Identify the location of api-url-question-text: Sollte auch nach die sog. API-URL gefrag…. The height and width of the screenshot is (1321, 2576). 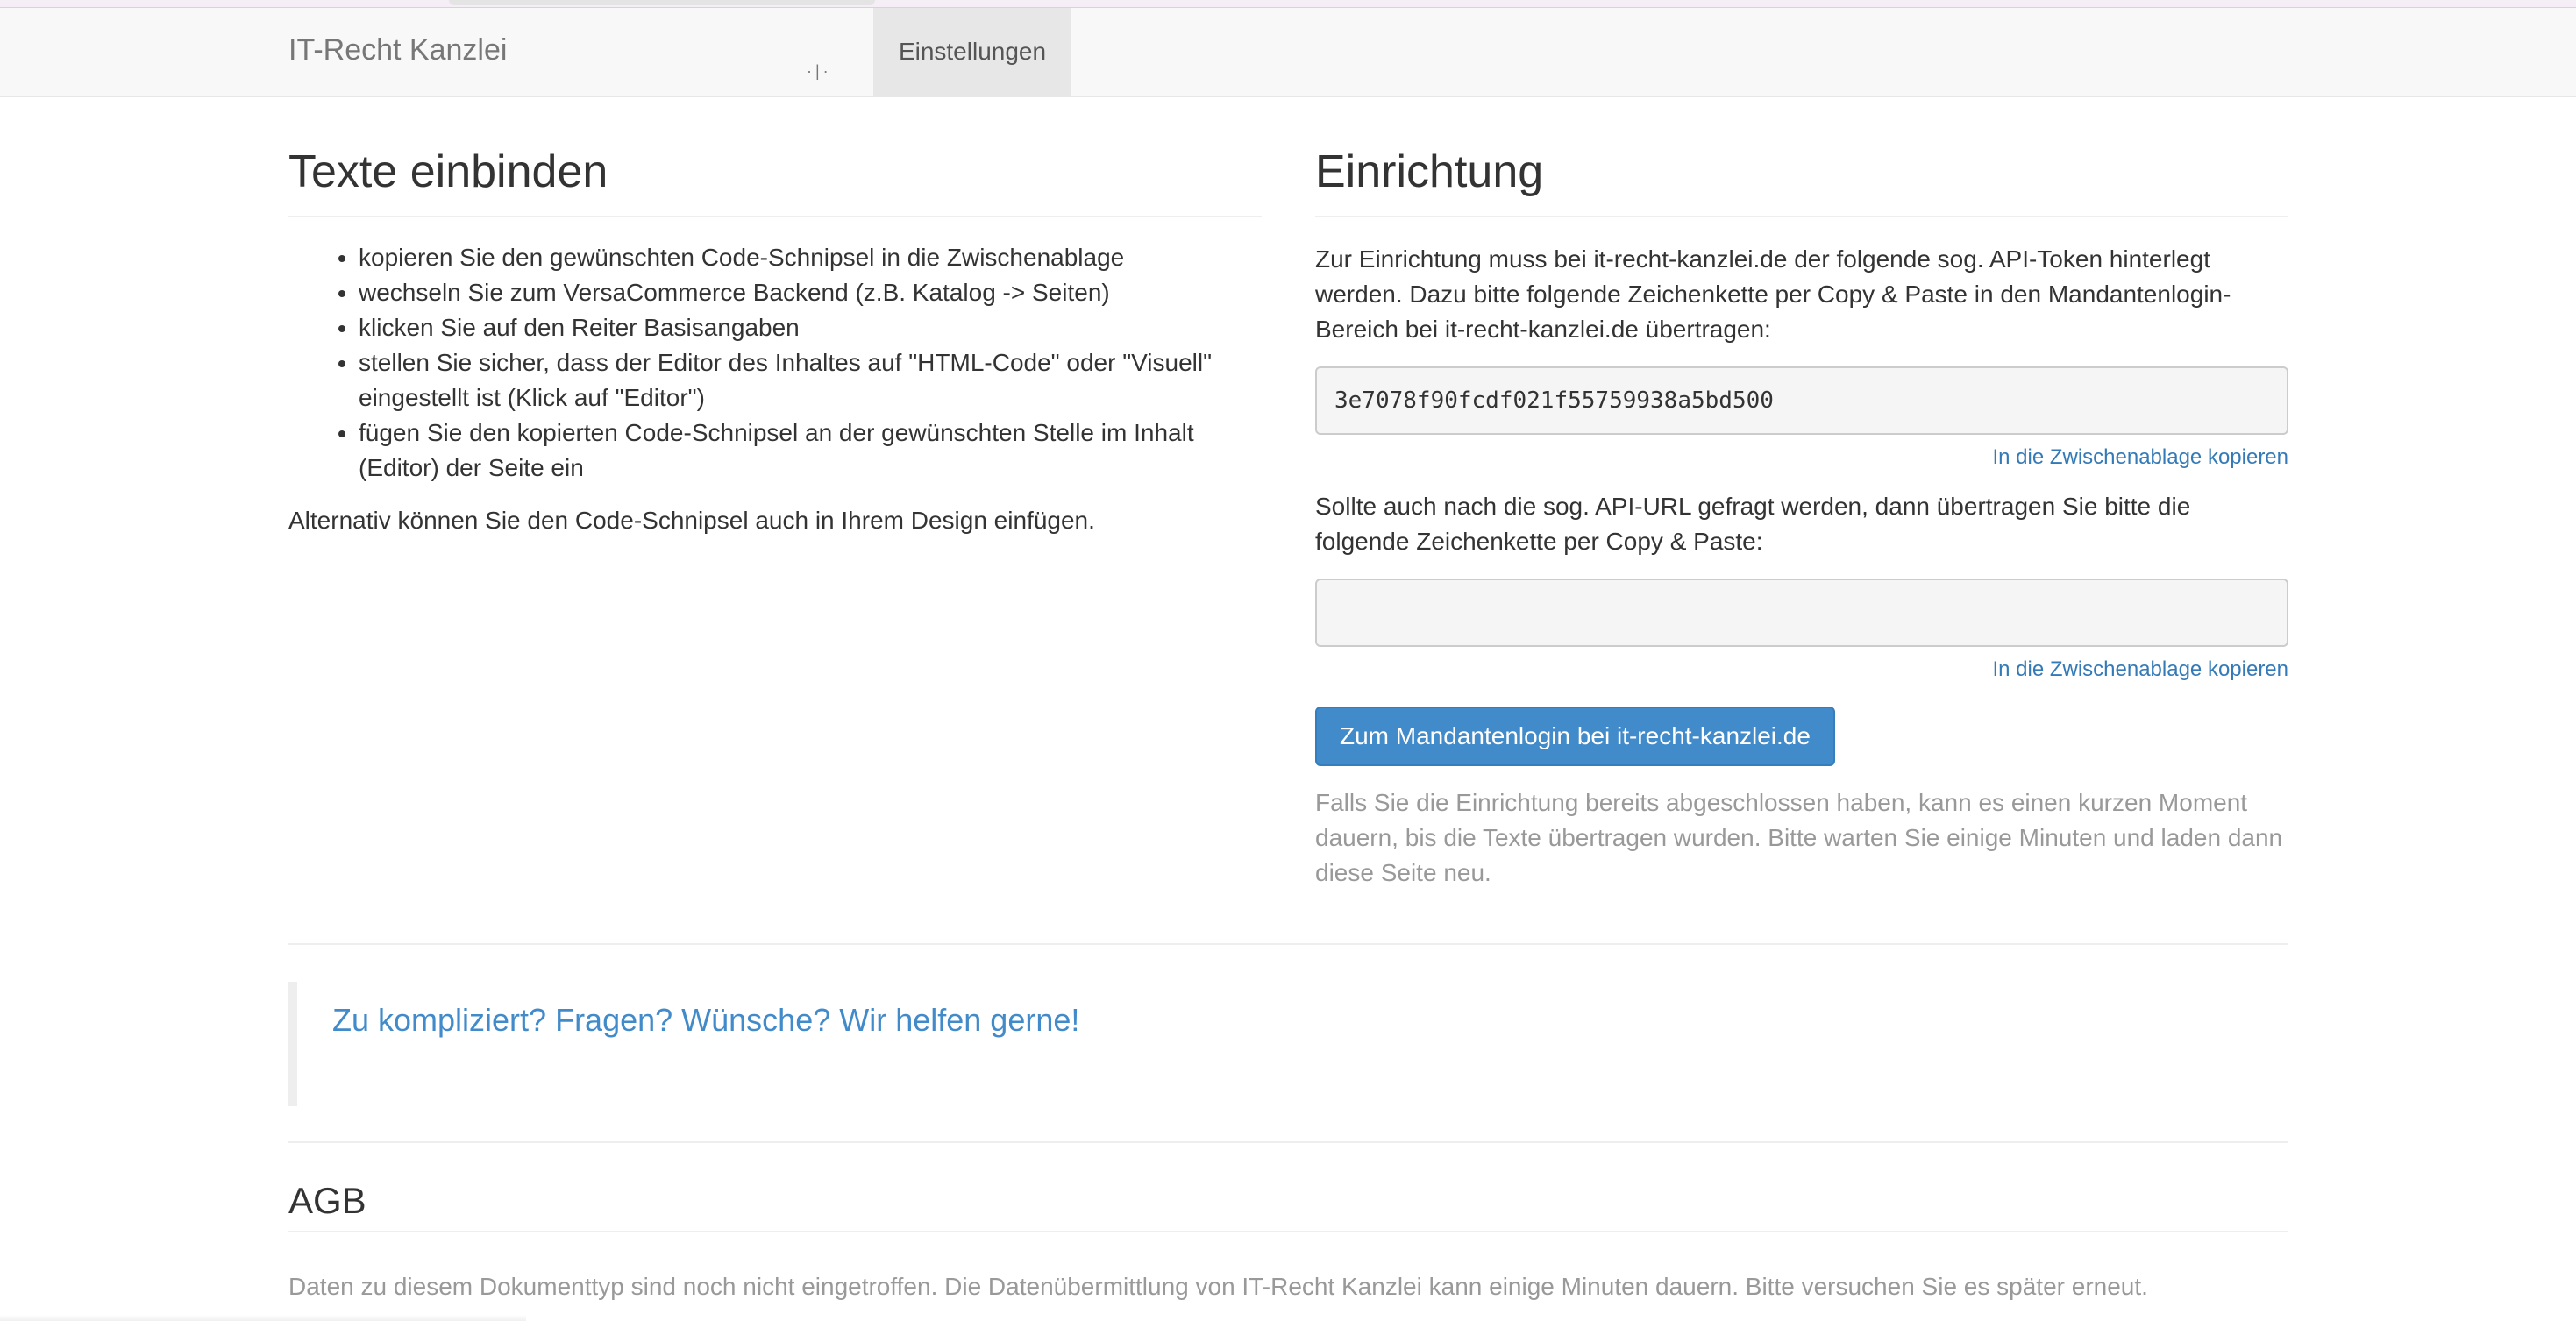
(1753, 524).